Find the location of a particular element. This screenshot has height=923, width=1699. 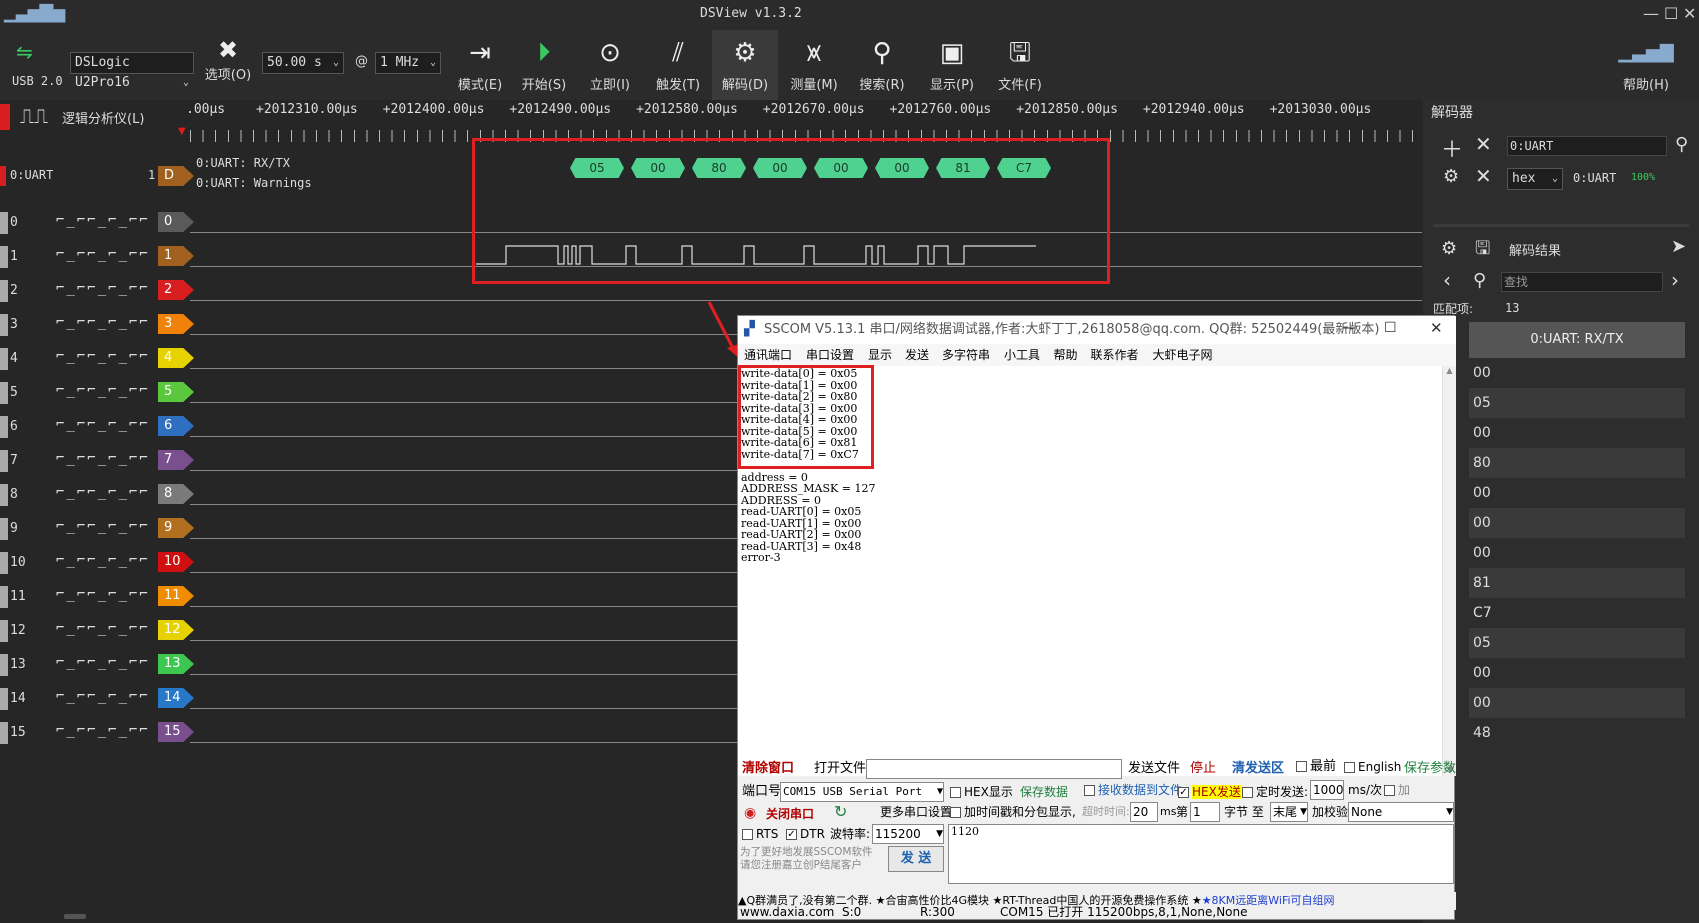

channel-tag: 8 is located at coordinates (176, 494).